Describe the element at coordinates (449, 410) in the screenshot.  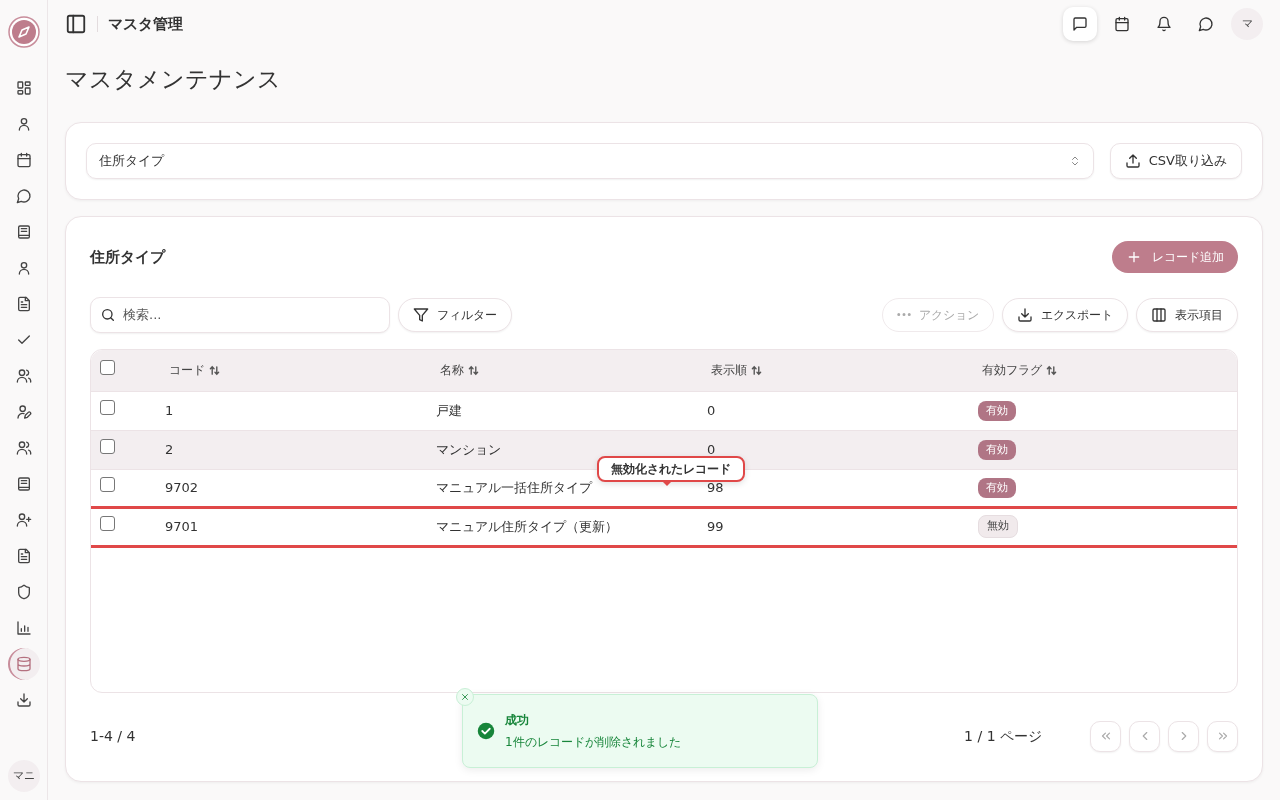
I see `table-cell: 戸建` at that location.